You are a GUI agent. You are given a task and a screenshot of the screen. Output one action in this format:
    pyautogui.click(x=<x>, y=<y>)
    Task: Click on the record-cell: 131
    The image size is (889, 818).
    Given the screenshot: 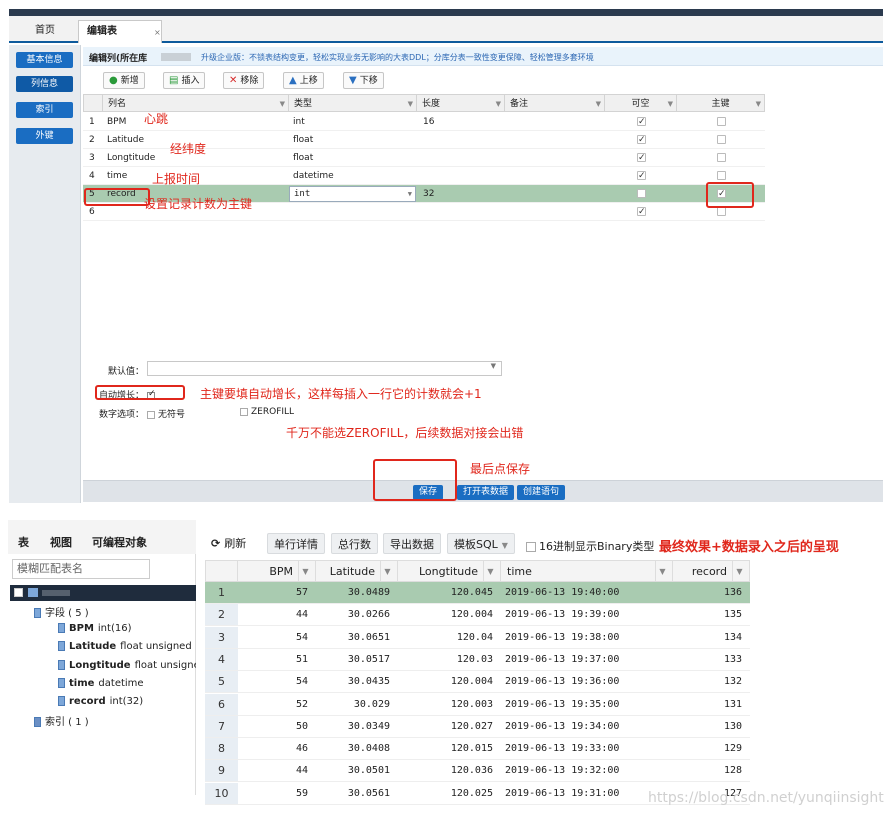 What is the action you would take?
    pyautogui.click(x=711, y=704)
    